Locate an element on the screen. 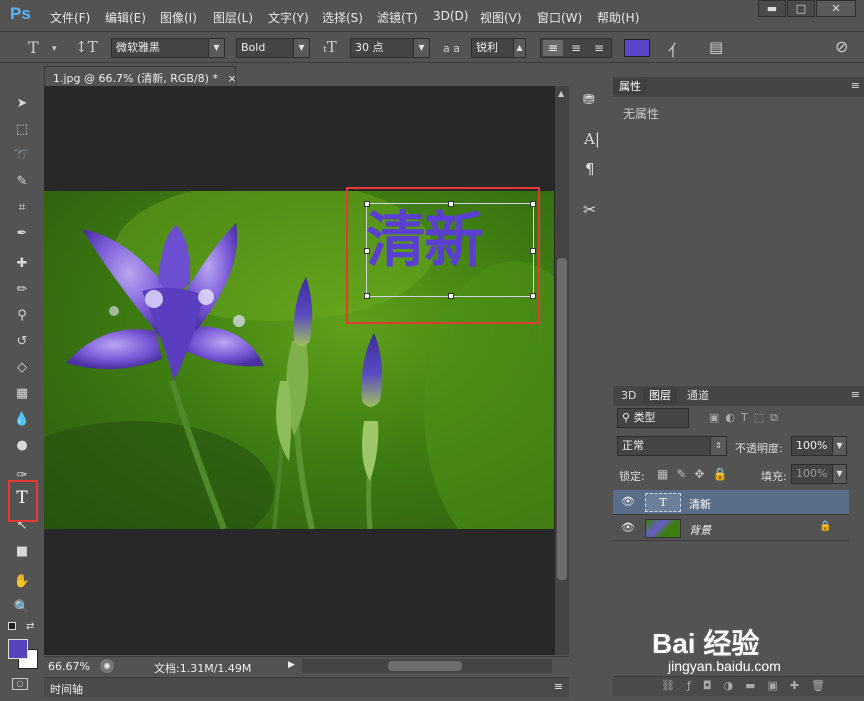 This screenshot has width=864, height=701. font-family-select: 微软雅黑 ▼ is located at coordinates (168, 48).